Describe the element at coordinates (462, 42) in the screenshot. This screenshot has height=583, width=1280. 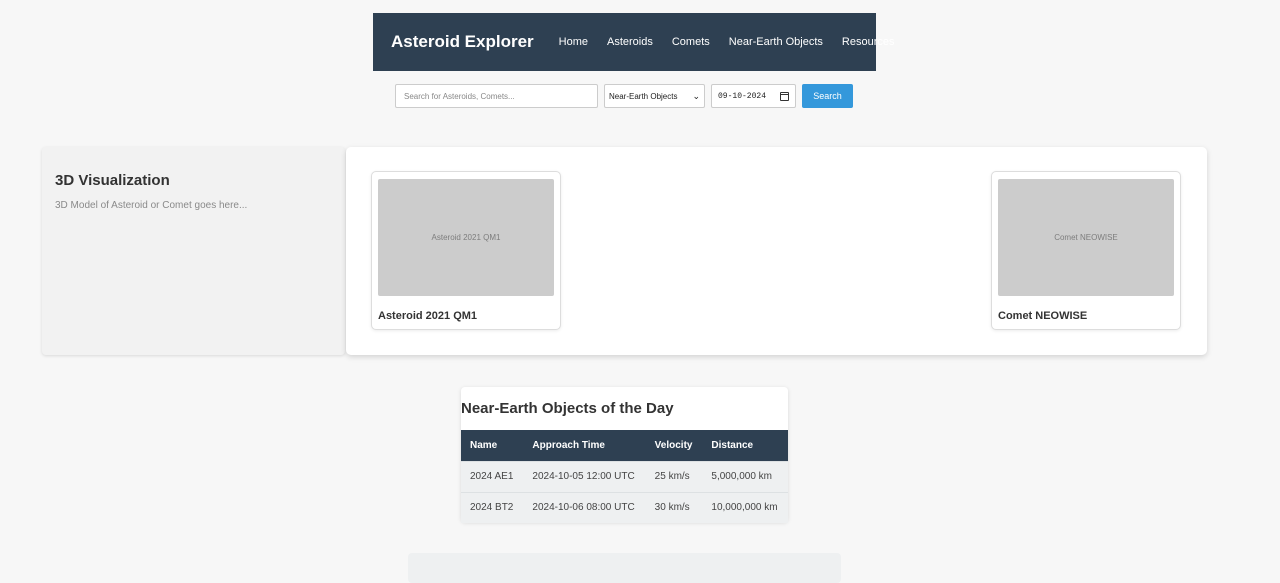
I see `brand-title: Asteroid Explorer` at that location.